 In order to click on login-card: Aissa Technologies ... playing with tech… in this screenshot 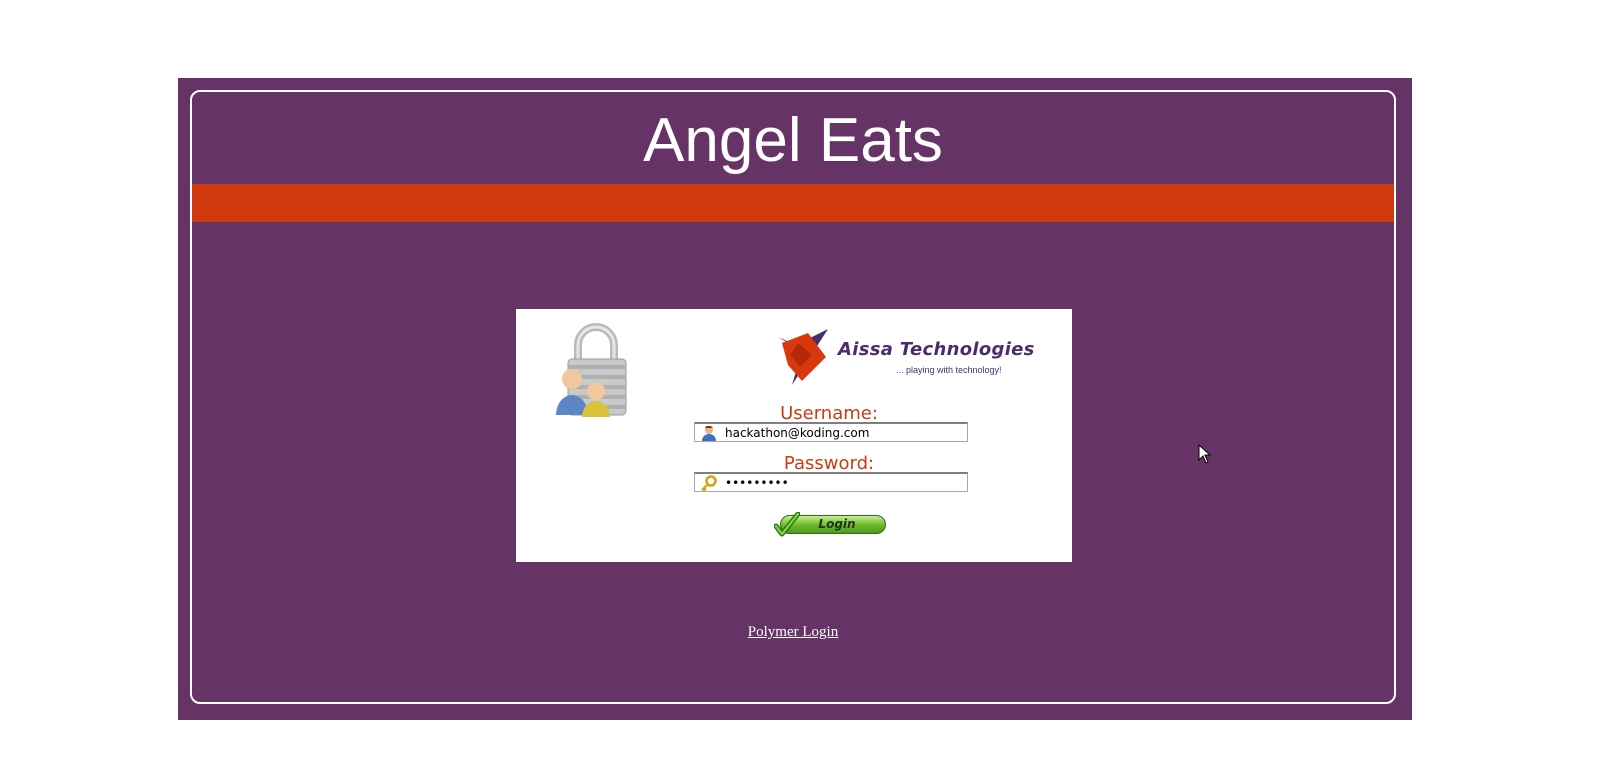, I will do `click(794, 435)`.